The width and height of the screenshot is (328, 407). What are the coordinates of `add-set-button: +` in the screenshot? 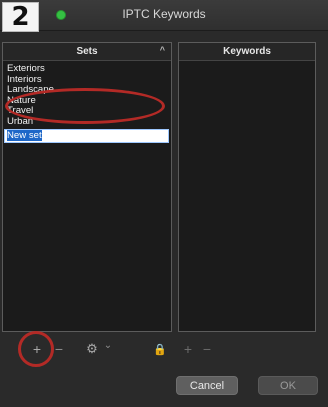 It's located at (37, 349).